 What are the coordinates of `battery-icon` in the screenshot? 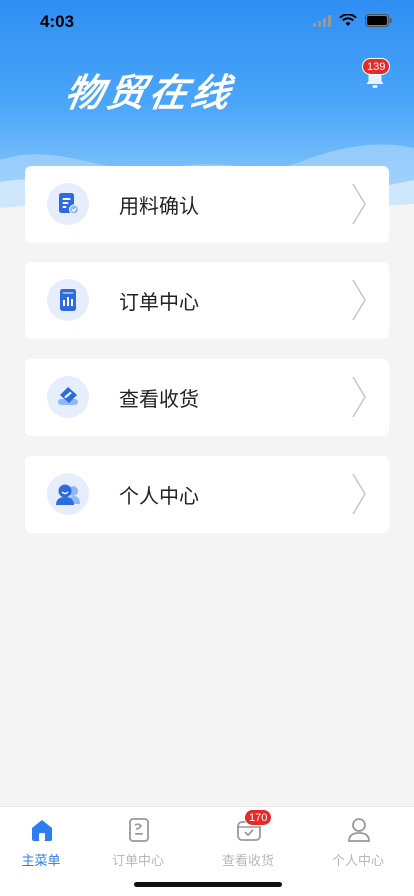 It's located at (378, 20).